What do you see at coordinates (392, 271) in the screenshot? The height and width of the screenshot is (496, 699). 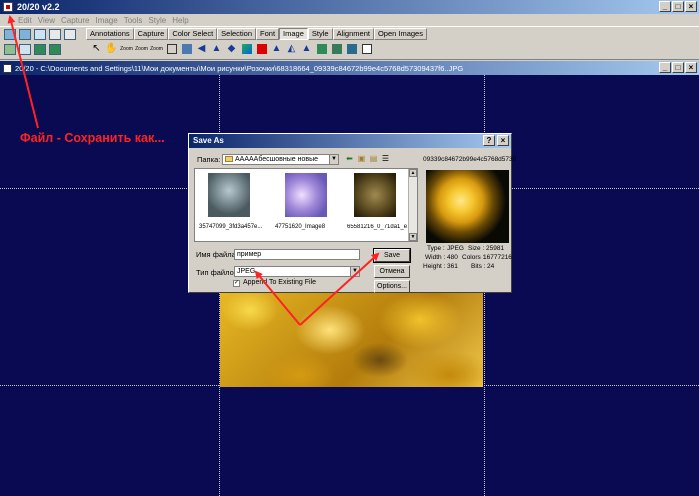 I see `cancel-button: Отмена` at bounding box center [392, 271].